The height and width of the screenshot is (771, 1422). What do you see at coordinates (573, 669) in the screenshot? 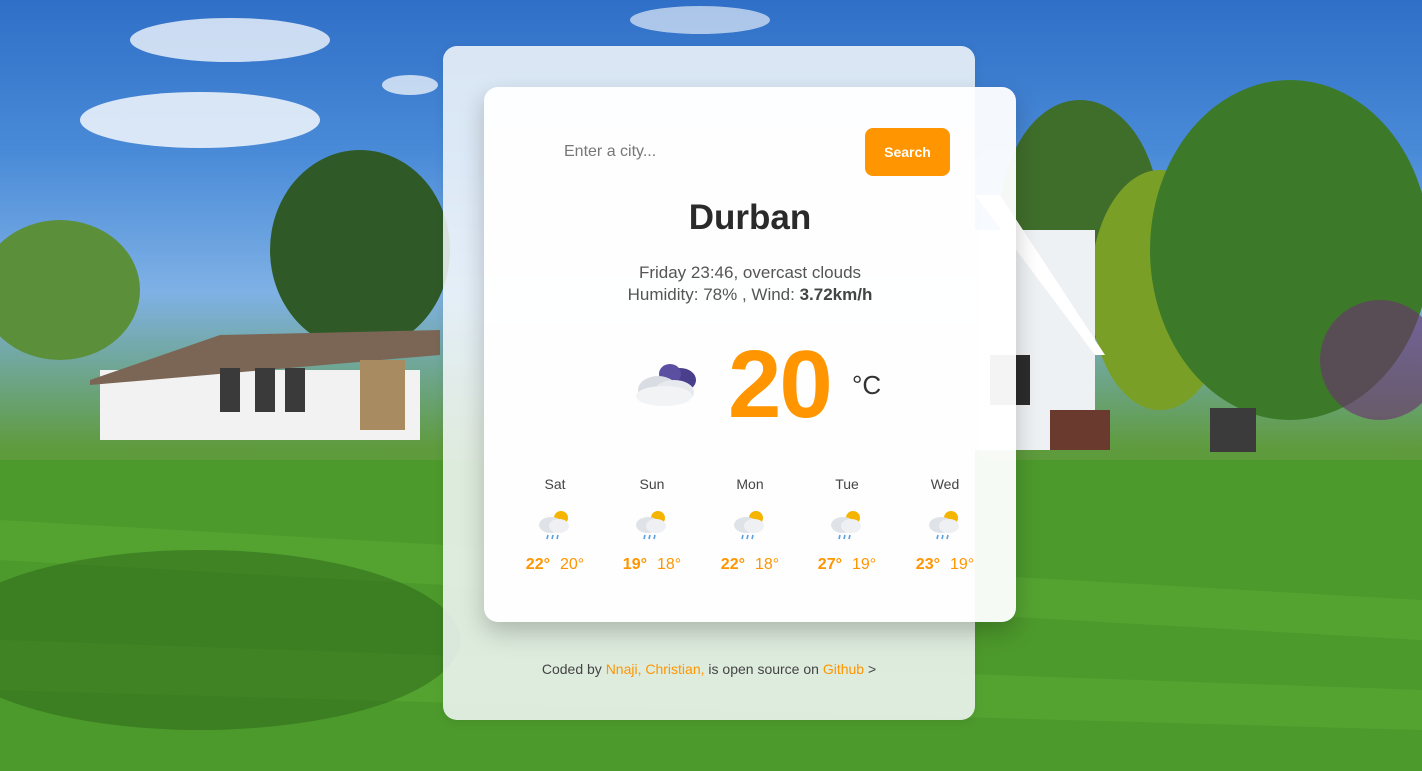
I see `footer-prefix: Coded by` at bounding box center [573, 669].